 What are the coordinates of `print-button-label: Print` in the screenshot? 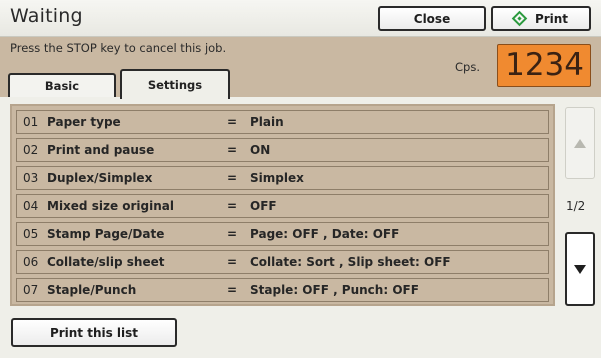 It's located at (551, 18).